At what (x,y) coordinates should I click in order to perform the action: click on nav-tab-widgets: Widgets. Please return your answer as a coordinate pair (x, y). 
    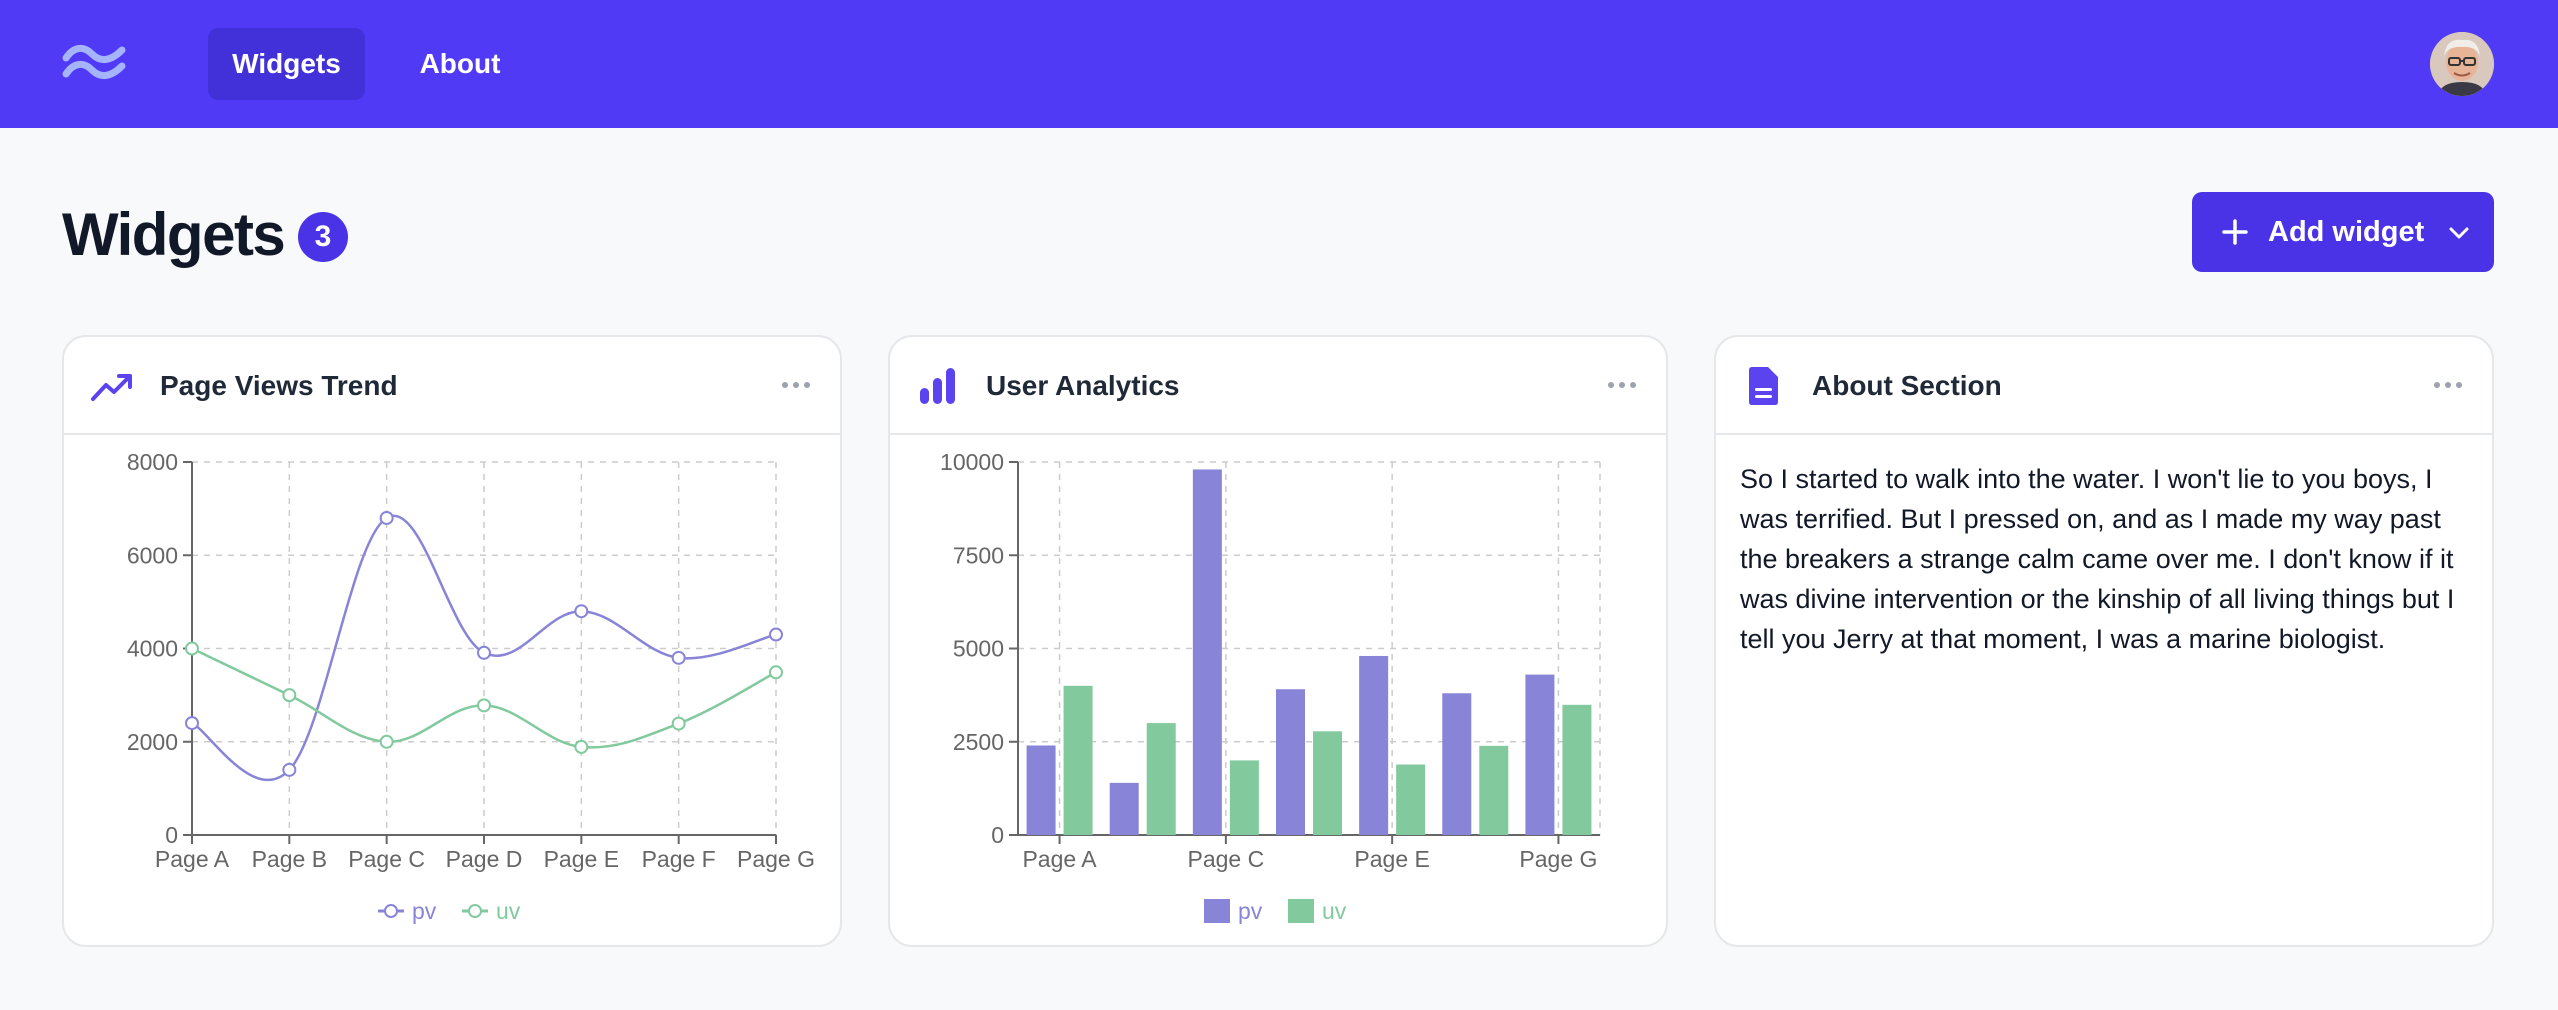
    Looking at the image, I should click on (286, 64).